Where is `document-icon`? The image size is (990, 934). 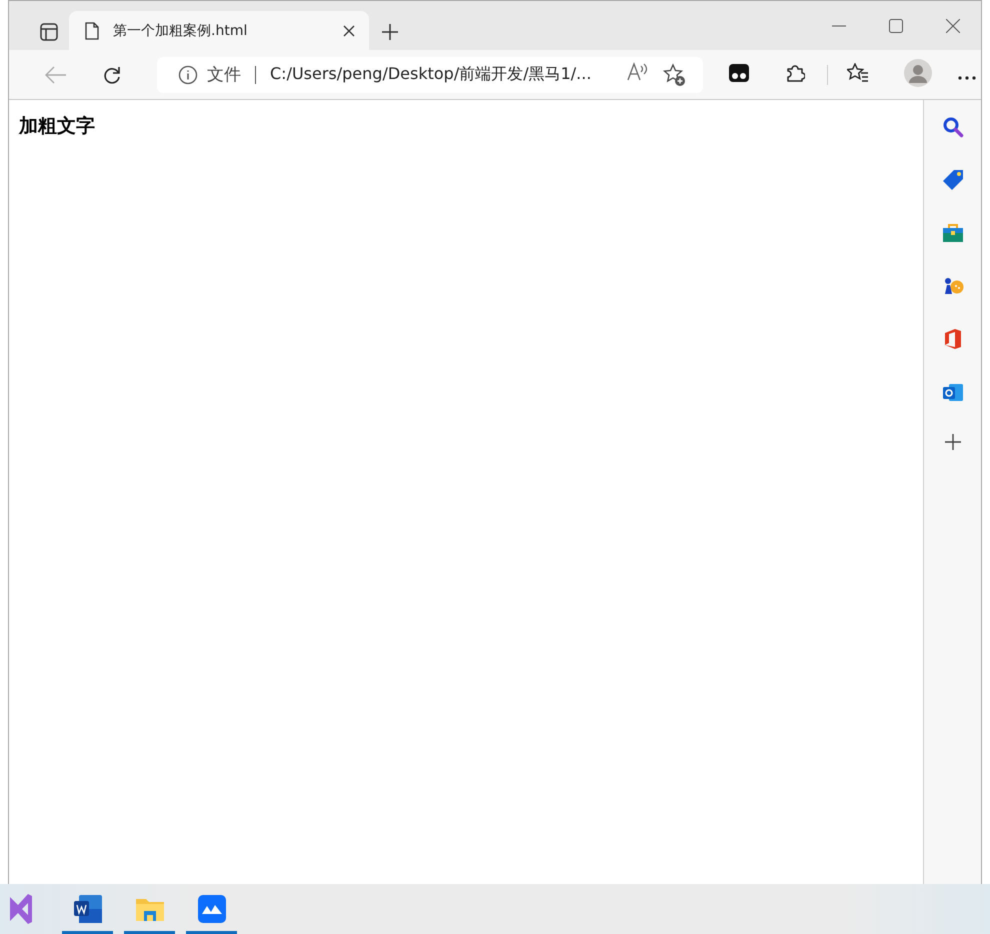 document-icon is located at coordinates (92, 31).